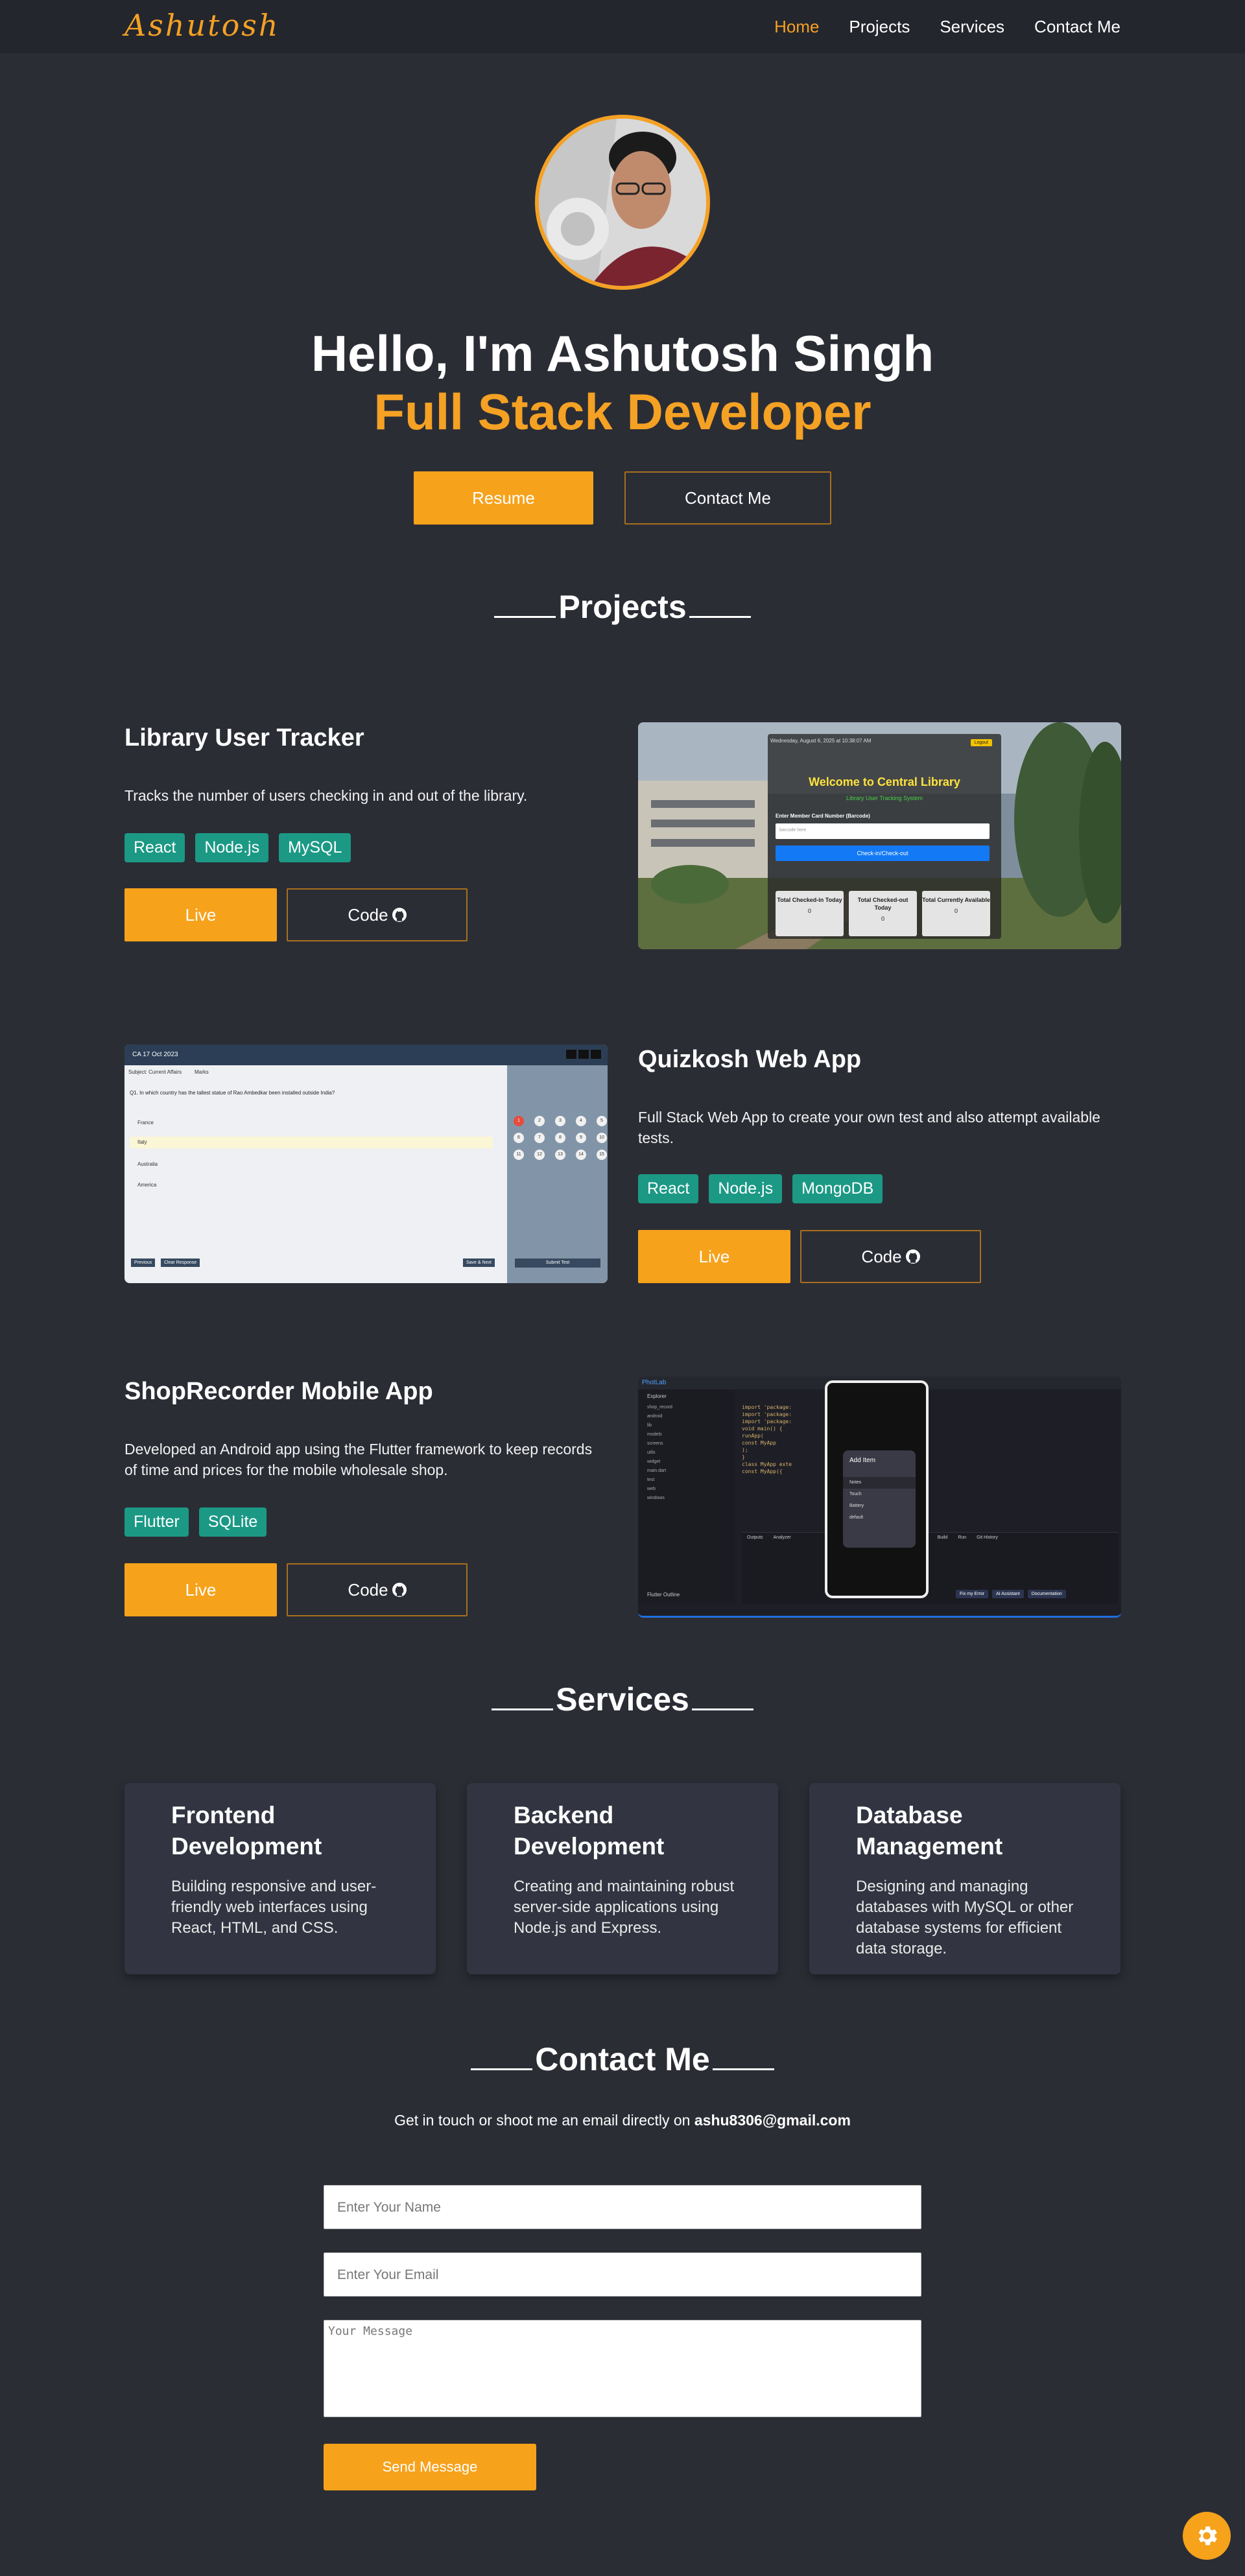  I want to click on ide-action-button: AI Assistant, so click(1008, 1594).